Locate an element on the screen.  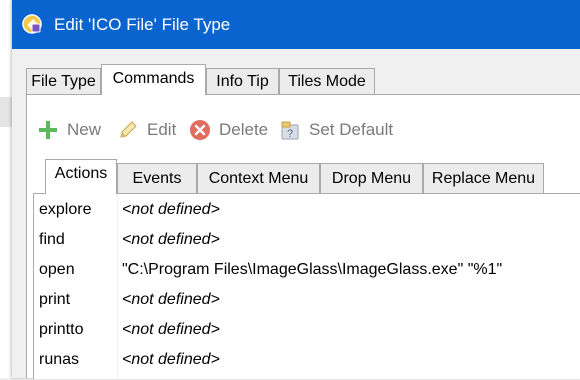
set-default-button-label: Set Default is located at coordinates (351, 129).